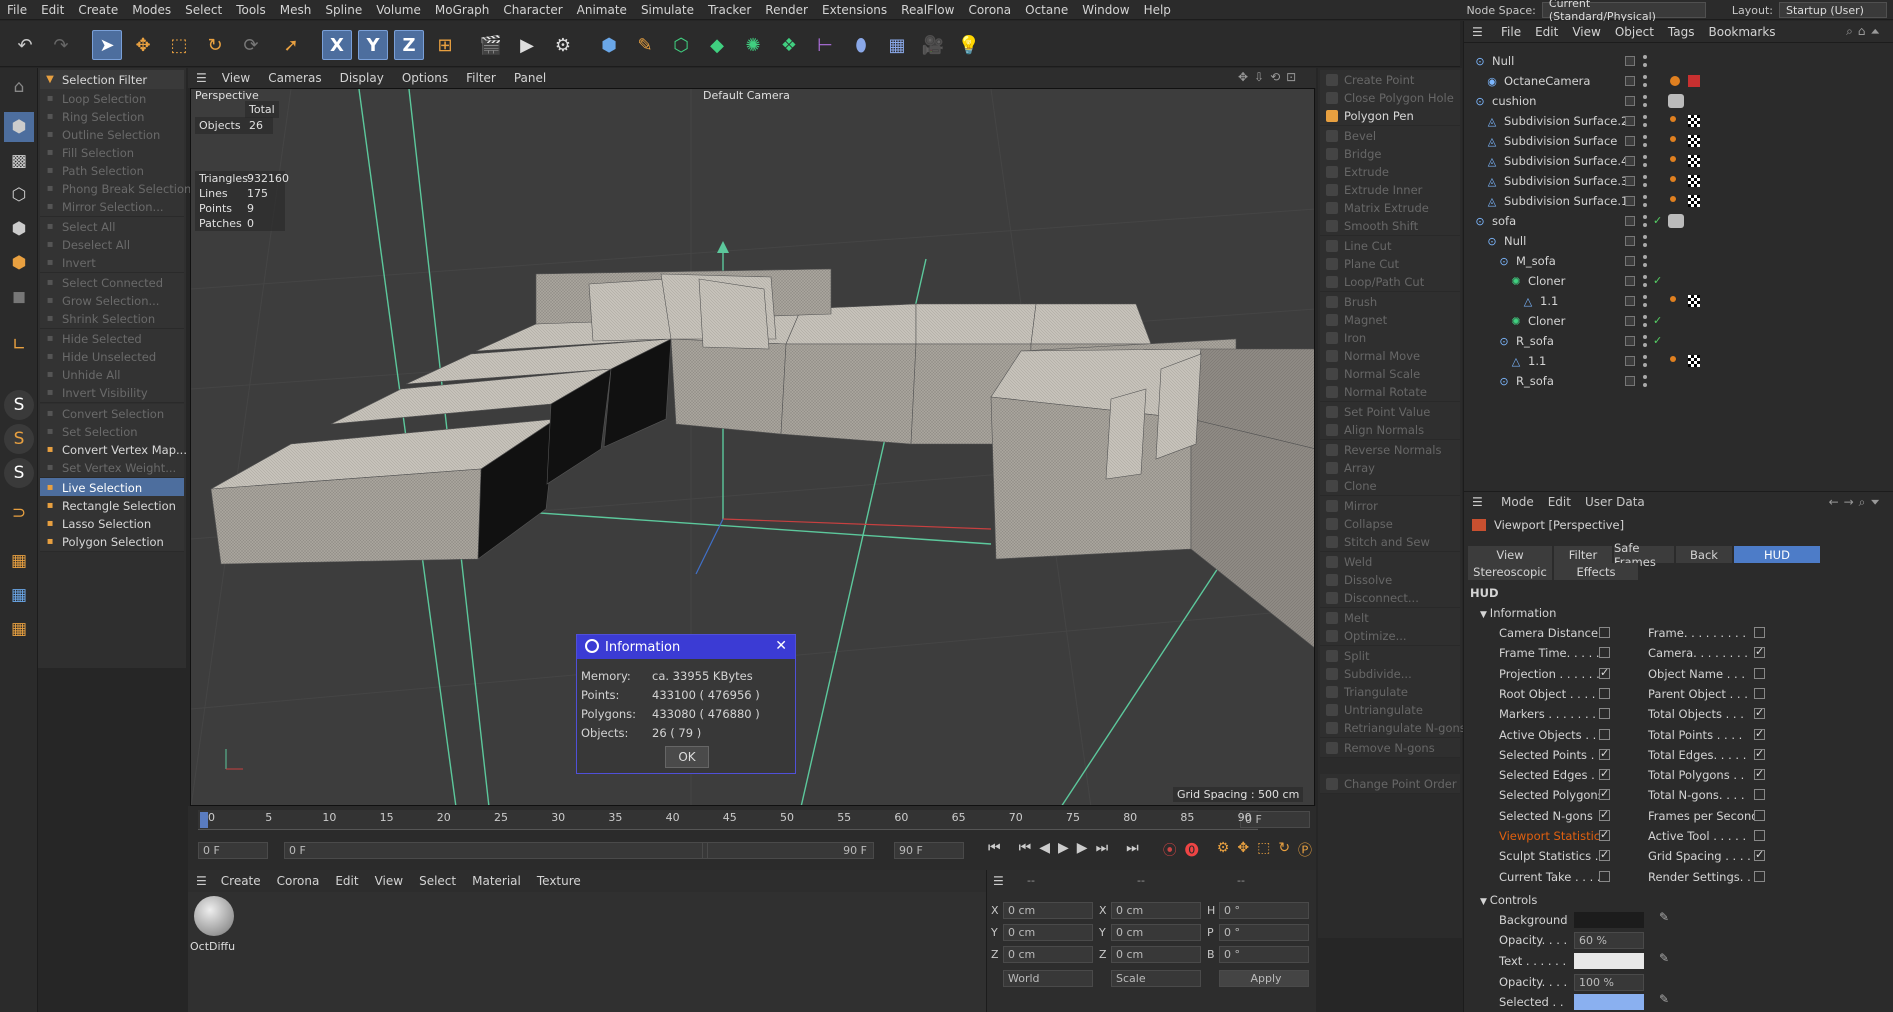 The image size is (1893, 1012). I want to click on attr-menu-mode: Mode, so click(1517, 502).